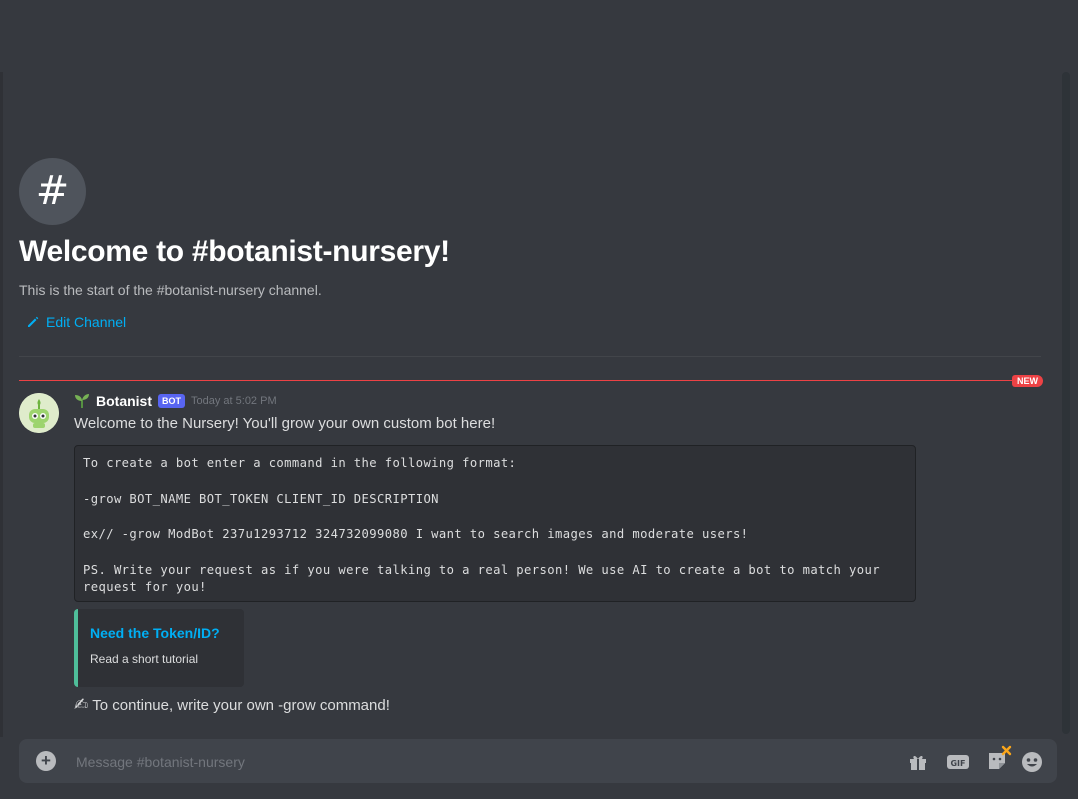 The height and width of the screenshot is (799, 1078). I want to click on edit-channel-label: Edit Channel, so click(86, 322).